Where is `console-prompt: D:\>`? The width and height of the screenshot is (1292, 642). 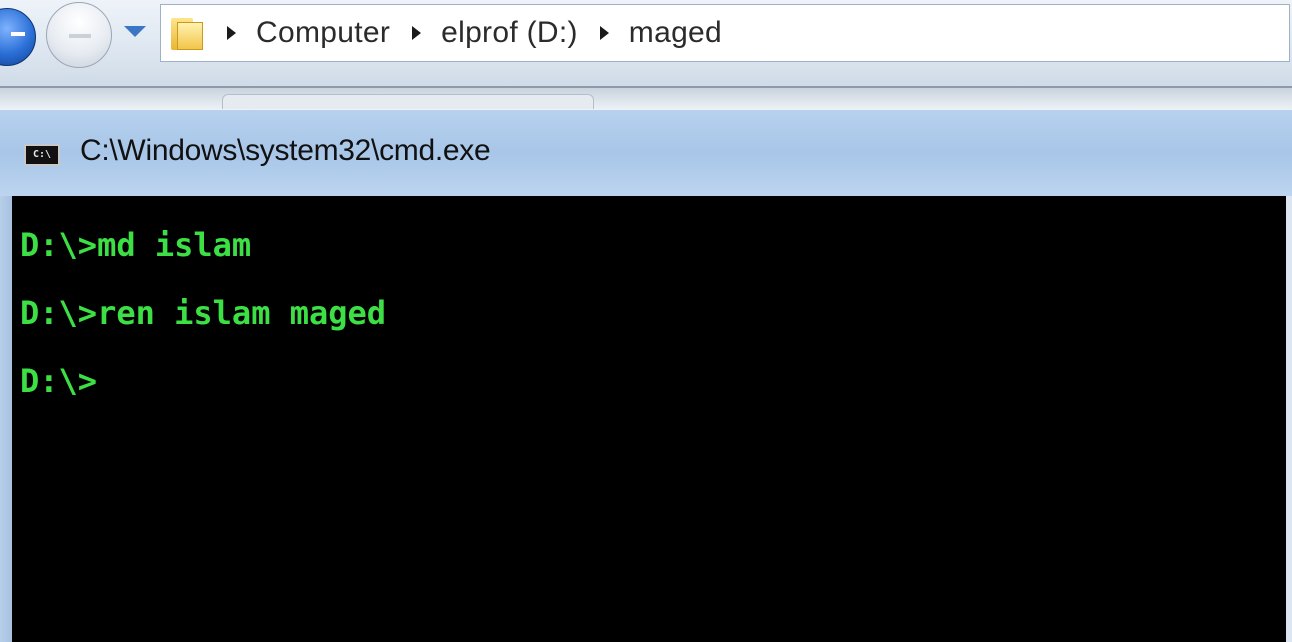 console-prompt: D:\> is located at coordinates (203, 381).